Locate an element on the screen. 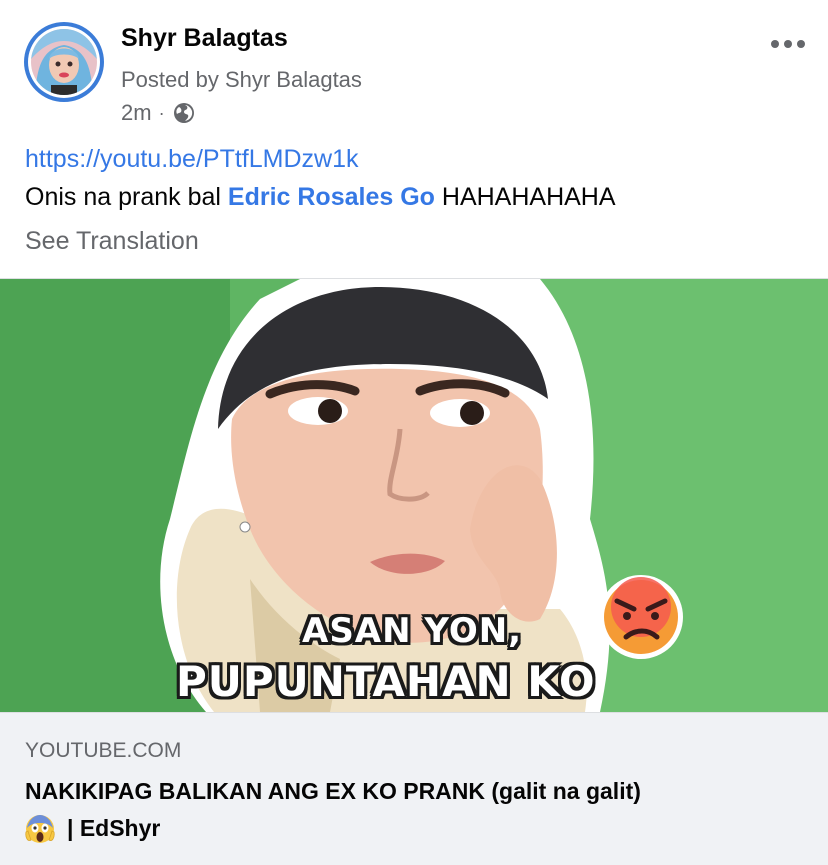 The image size is (828, 865). post-meta: 2m · is located at coordinates (158, 113).